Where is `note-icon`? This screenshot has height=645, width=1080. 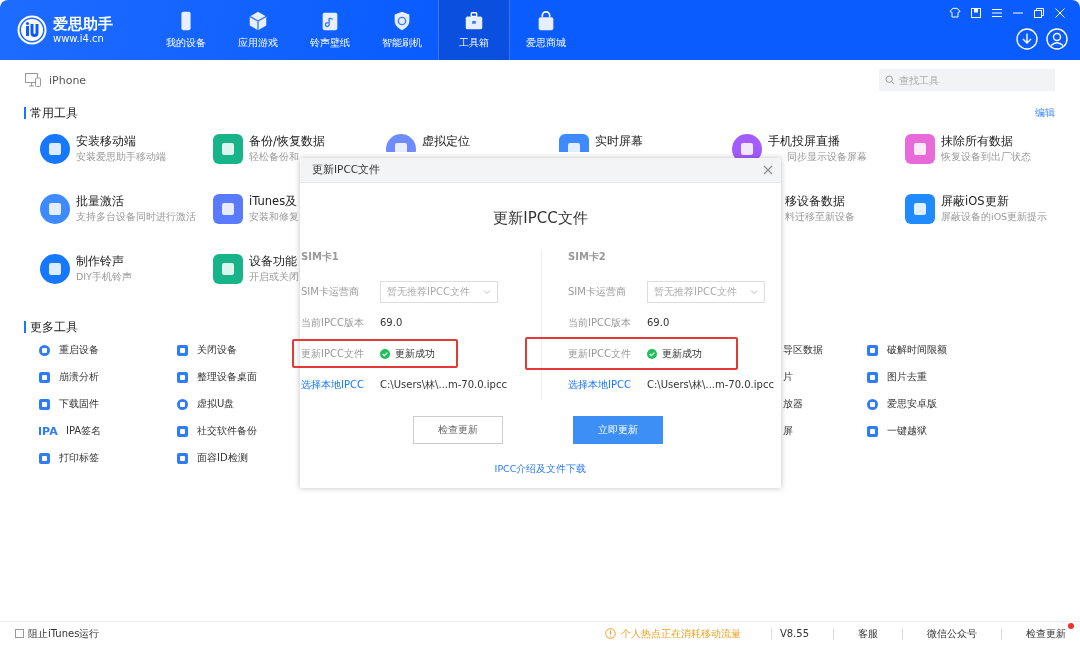
note-icon is located at coordinates (976, 13).